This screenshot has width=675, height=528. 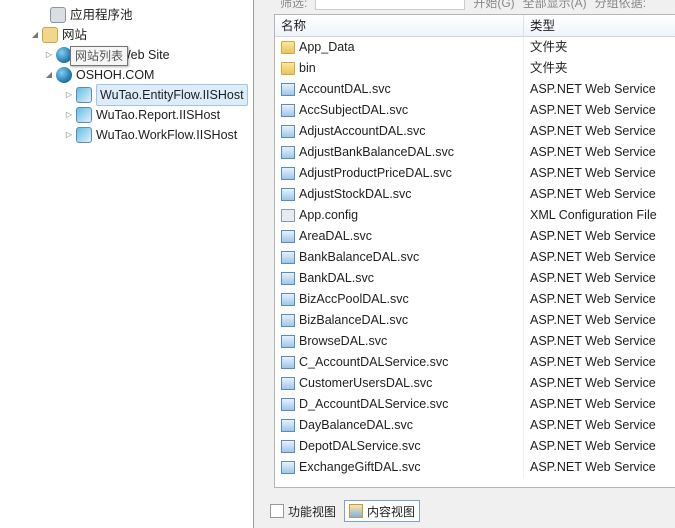 What do you see at coordinates (355, 194) in the screenshot?
I see `item-name: AdjustStockDAL.svc` at bounding box center [355, 194].